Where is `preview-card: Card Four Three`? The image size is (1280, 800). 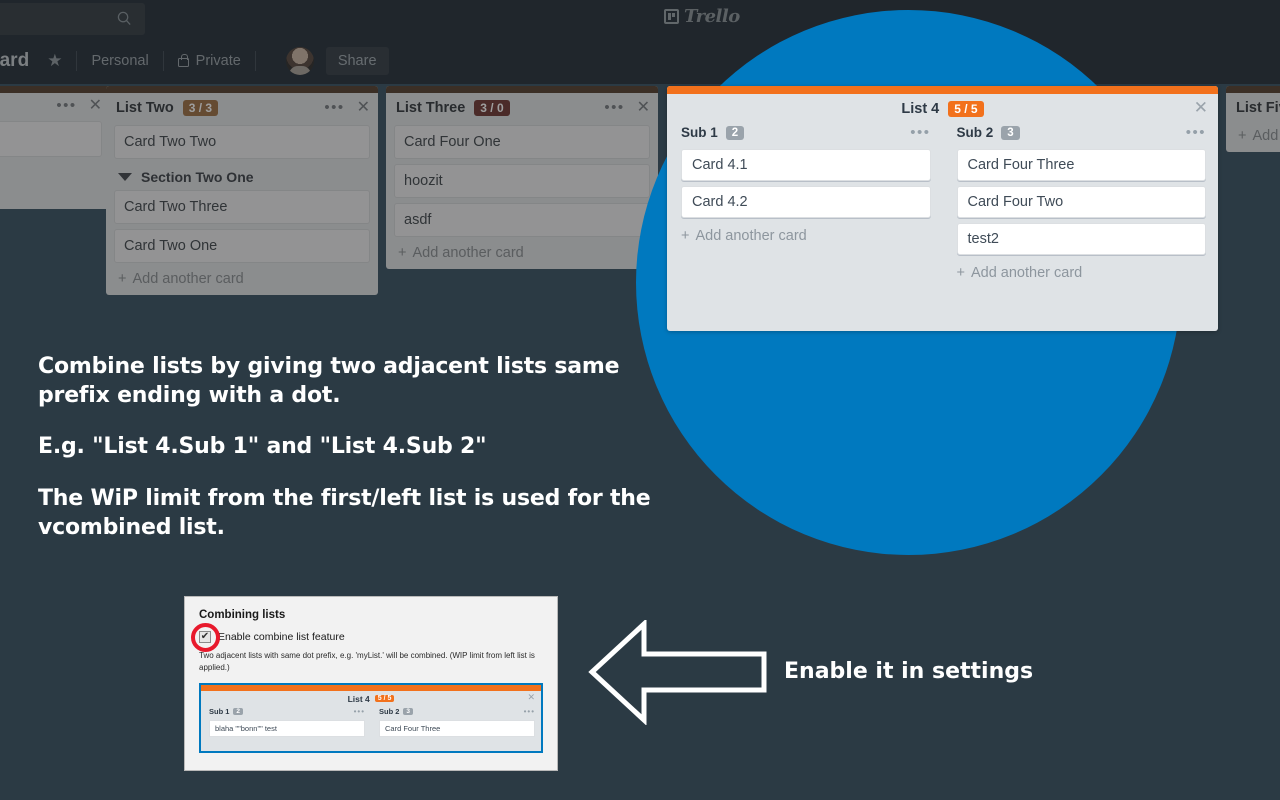
preview-card: Card Four Three is located at coordinates (457, 729).